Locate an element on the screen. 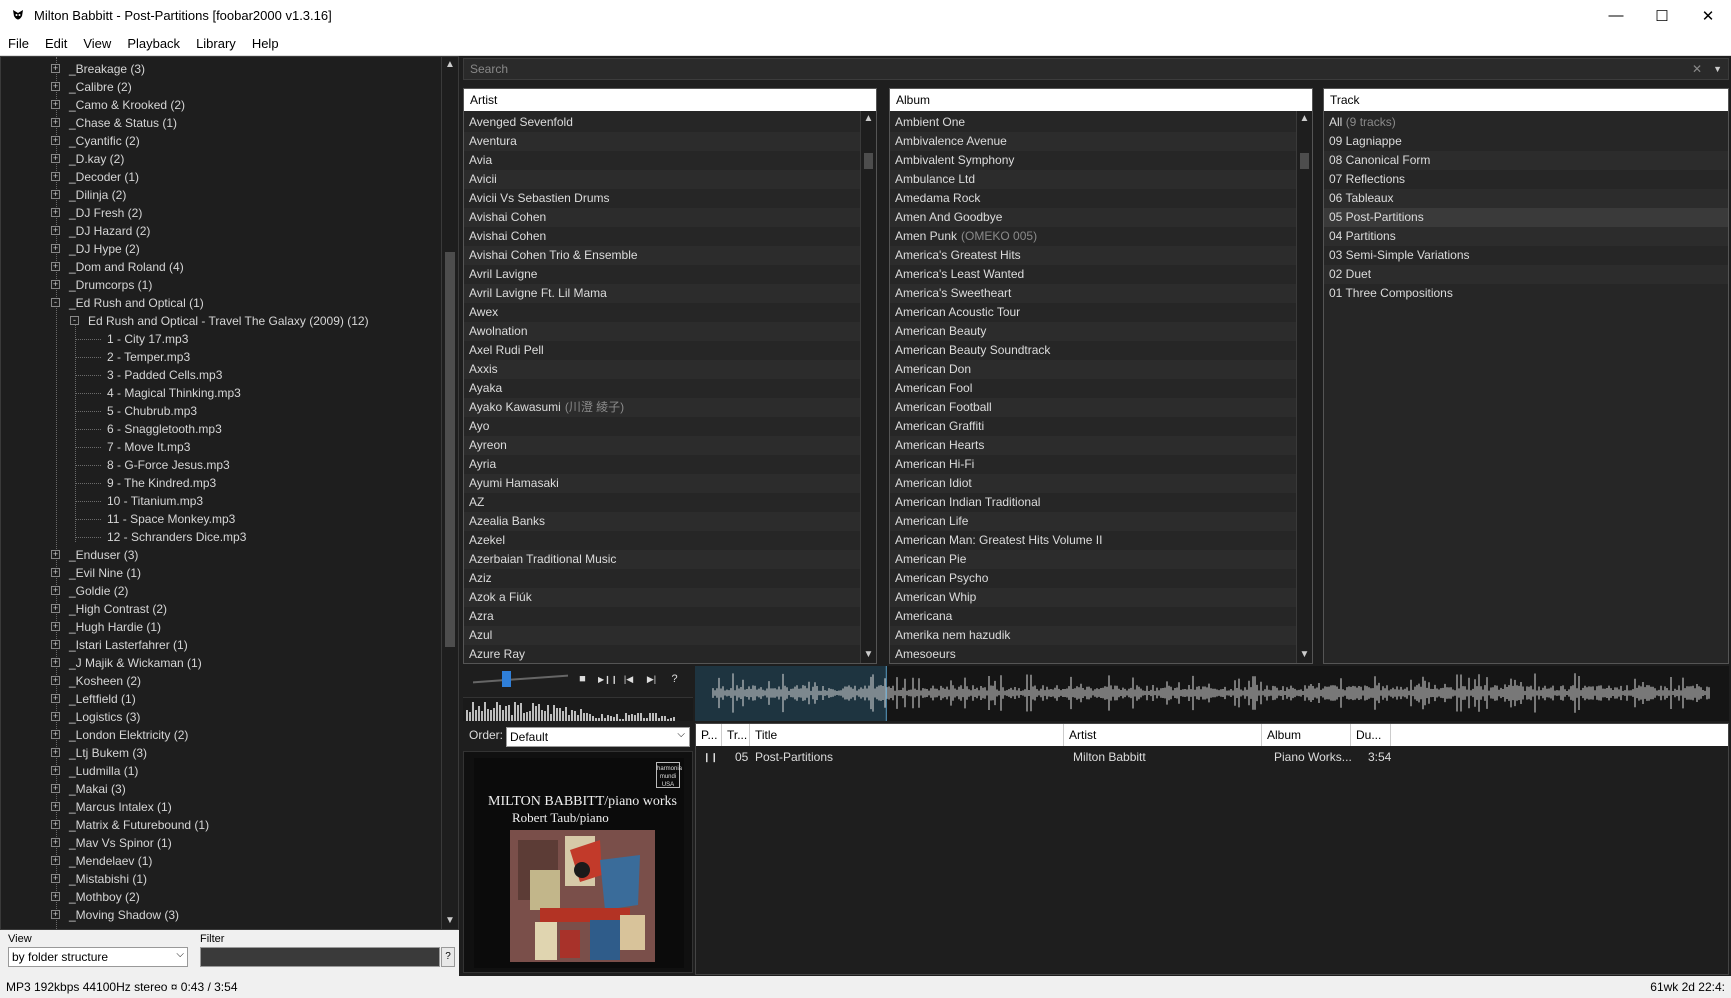 This screenshot has height=998, width=1731. tree-folder-item: _Enduser (3) is located at coordinates (103, 555).